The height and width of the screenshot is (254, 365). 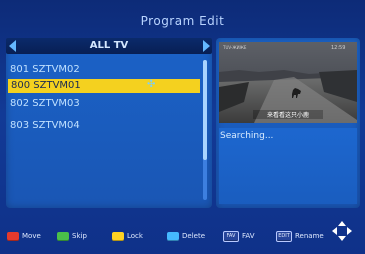 I want to click on help-move: Move, so click(x=24, y=236).